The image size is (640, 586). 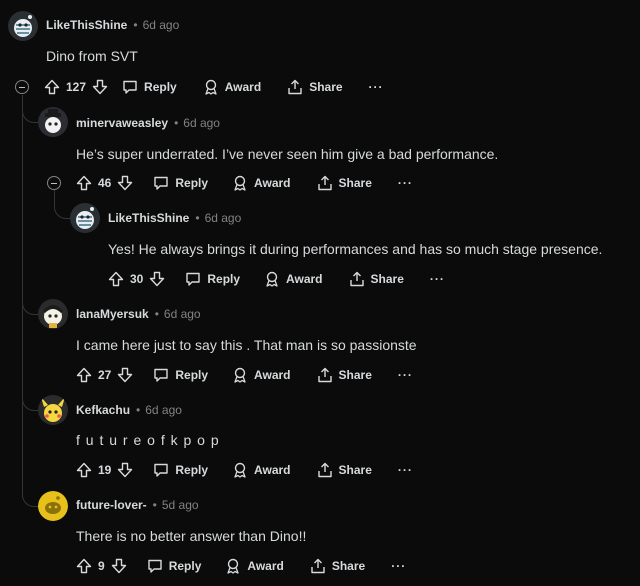 I want to click on thread-elbow, so click(x=62, y=207).